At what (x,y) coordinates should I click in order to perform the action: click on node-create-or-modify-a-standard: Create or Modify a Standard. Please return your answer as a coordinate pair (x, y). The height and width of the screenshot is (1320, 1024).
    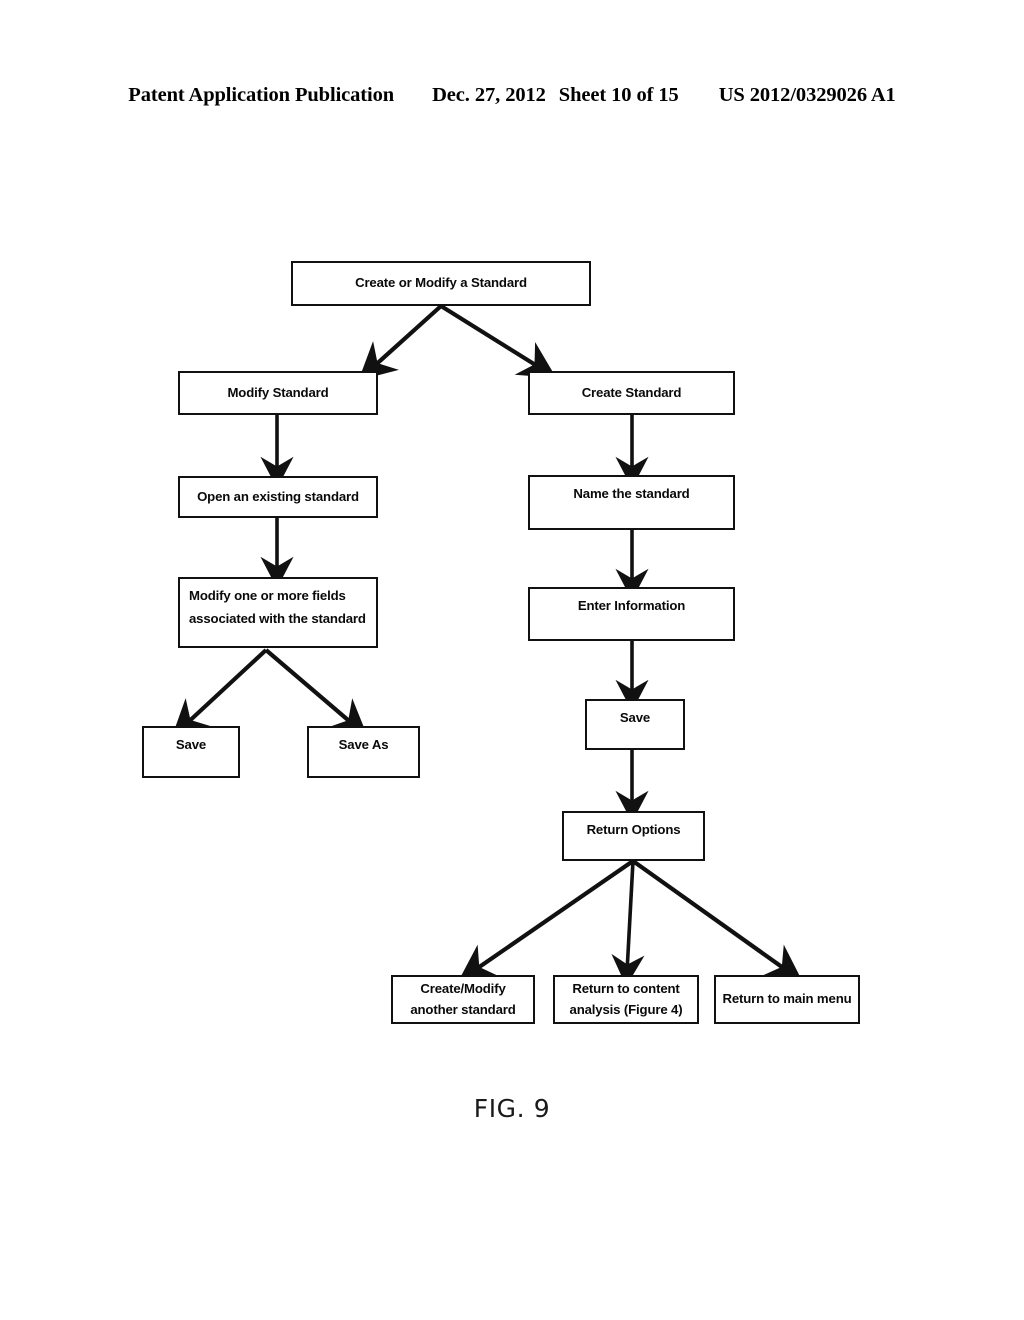
    Looking at the image, I should click on (441, 283).